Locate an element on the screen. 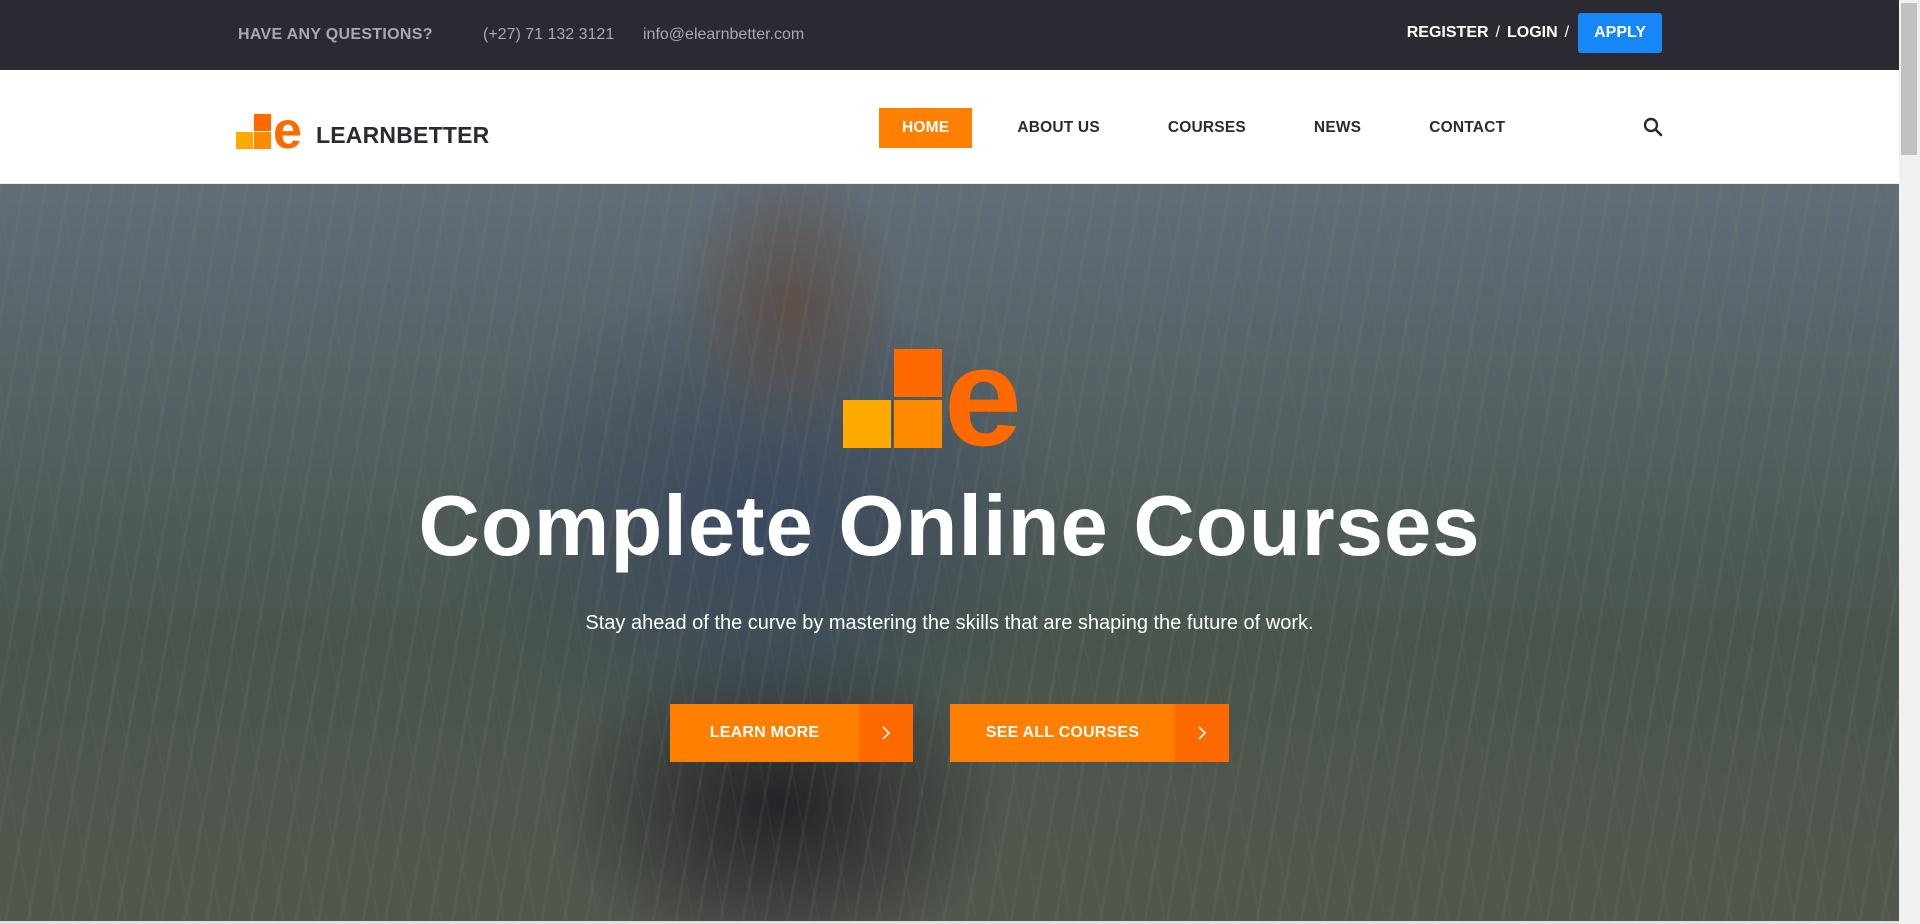 The height and width of the screenshot is (924, 1920). nav-about-us: ABOUT US is located at coordinates (1058, 128).